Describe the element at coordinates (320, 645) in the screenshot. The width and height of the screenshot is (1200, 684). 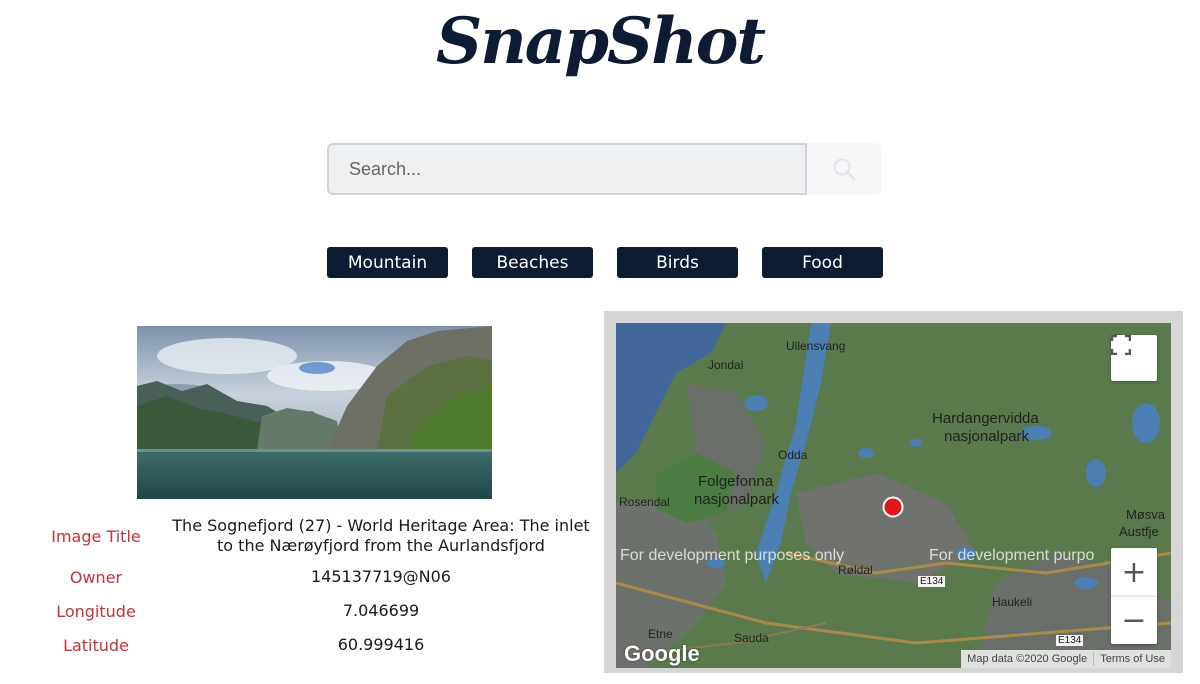
I see `detail-row-latitude: Latitude 60.999416` at that location.